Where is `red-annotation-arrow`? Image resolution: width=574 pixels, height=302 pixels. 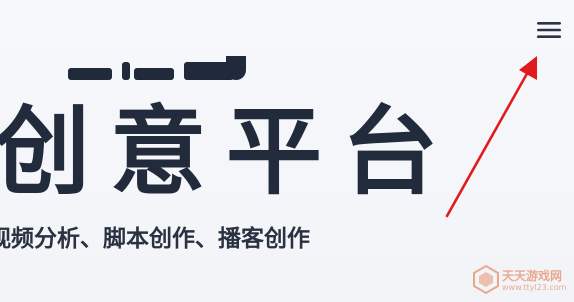 red-annotation-arrow is located at coordinates (491, 137).